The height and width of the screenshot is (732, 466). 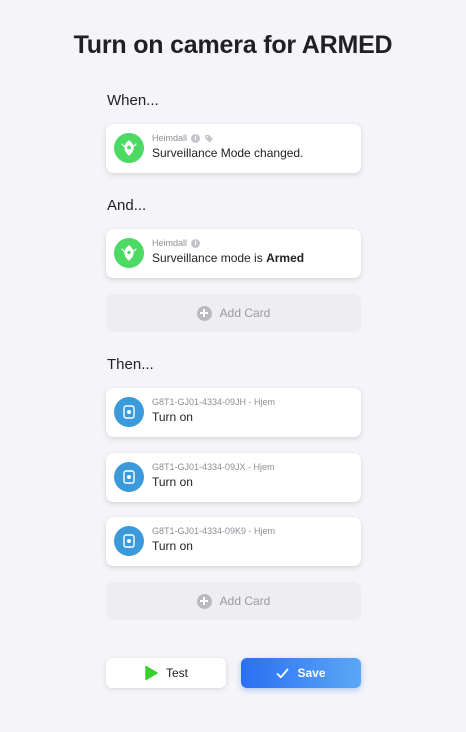 I want to click on when-card: Heimdall i Surveillance Mode changed., so click(x=233, y=148).